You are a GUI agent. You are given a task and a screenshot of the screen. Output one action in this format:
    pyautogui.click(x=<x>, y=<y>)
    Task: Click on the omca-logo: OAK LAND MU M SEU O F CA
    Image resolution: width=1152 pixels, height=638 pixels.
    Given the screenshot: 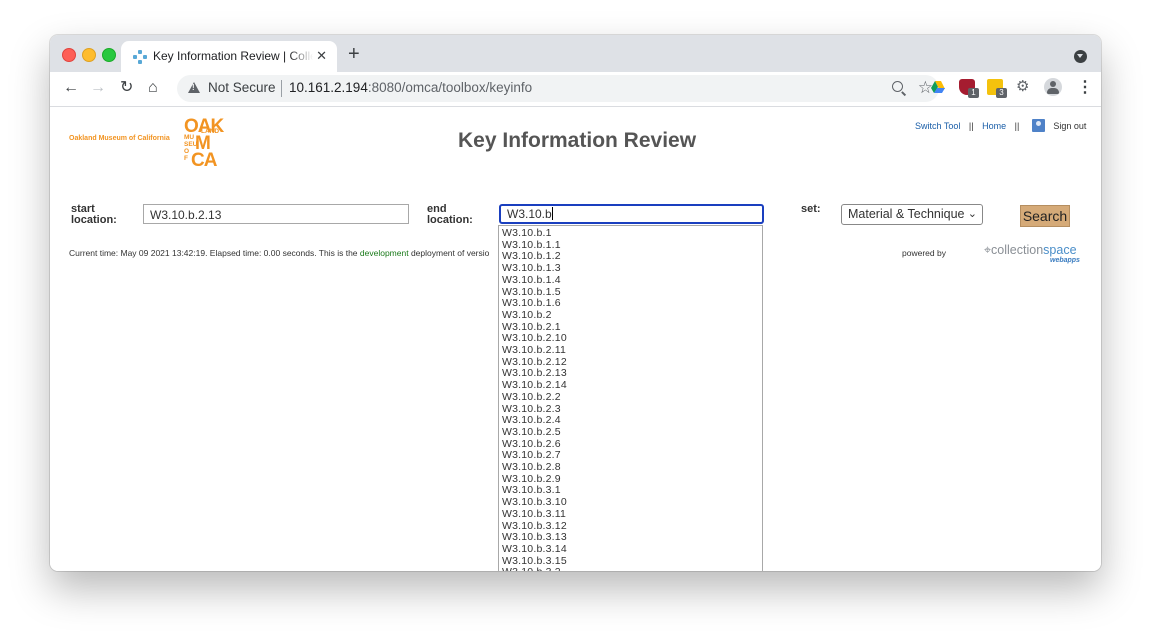 What is the action you would take?
    pyautogui.click(x=204, y=143)
    